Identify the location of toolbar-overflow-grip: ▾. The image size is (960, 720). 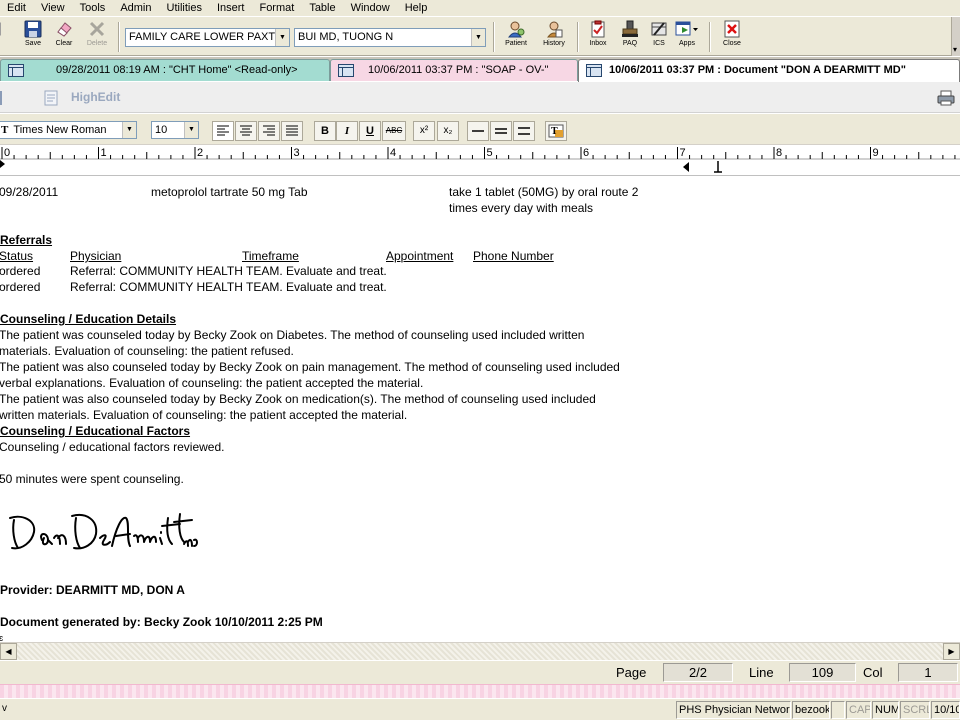
(955, 36).